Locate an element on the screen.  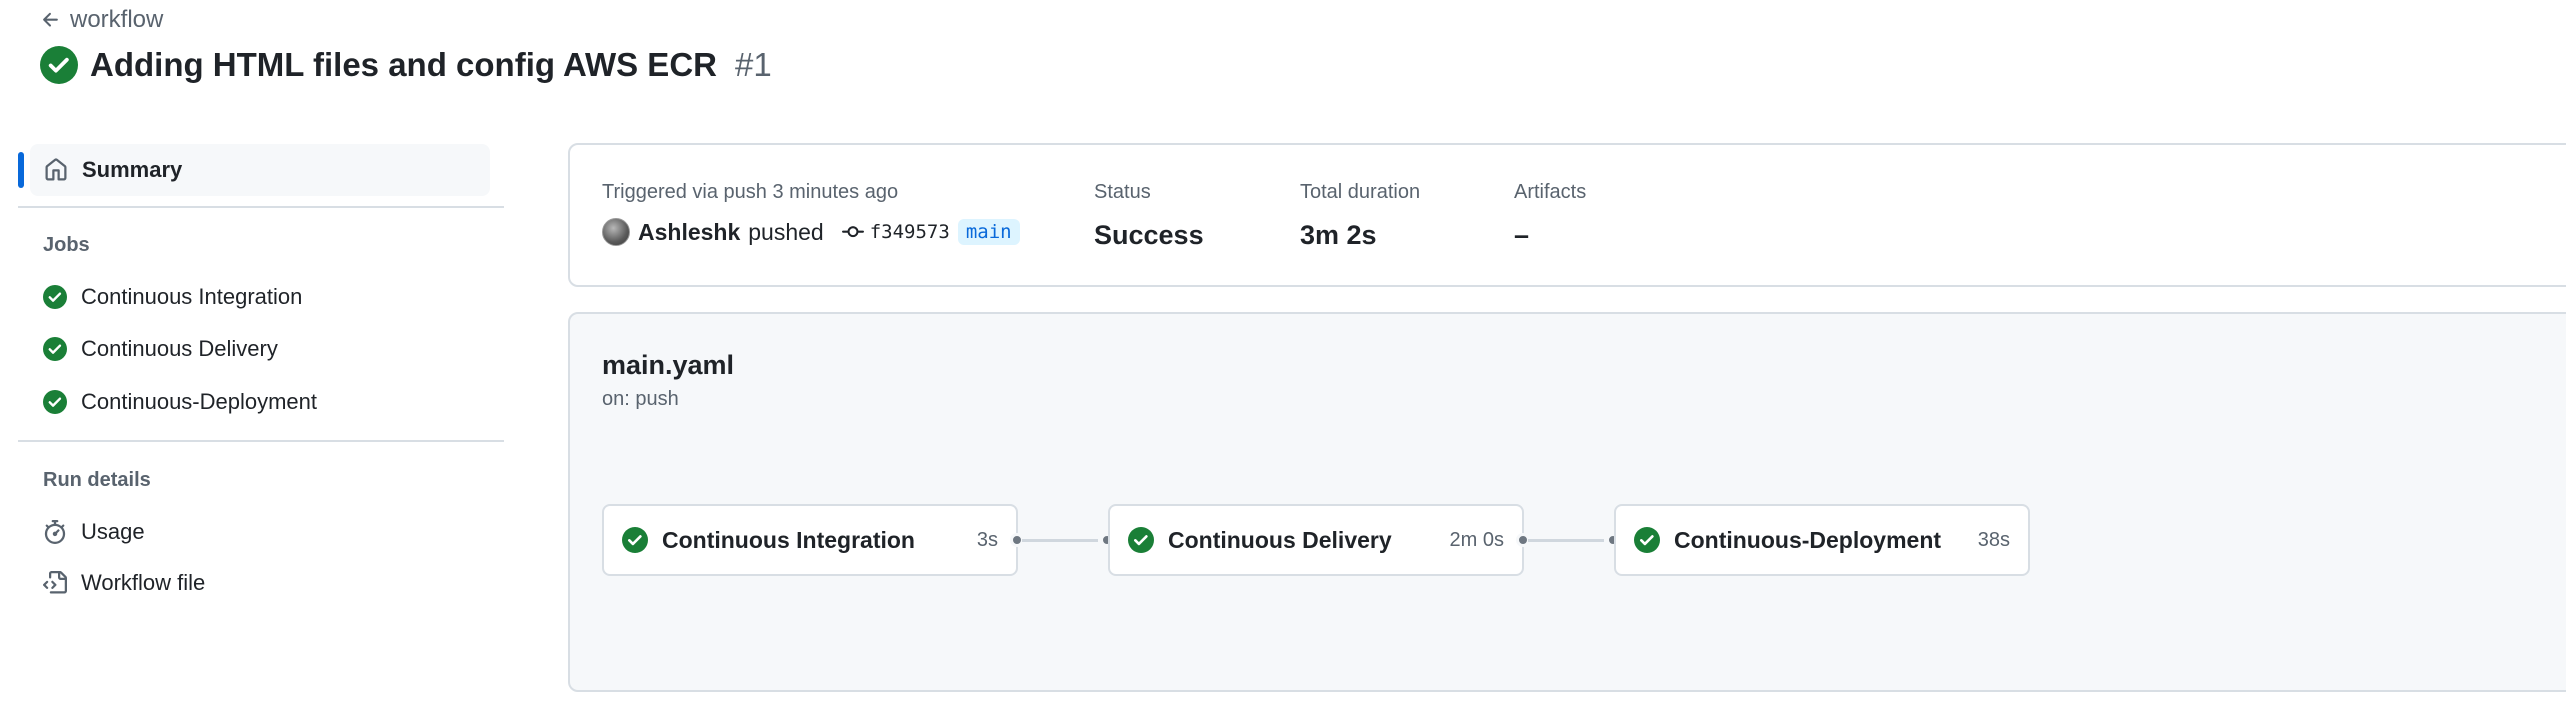
page-title-row: Adding HTML files and config AWS ECR #1 is located at coordinates (406, 65).